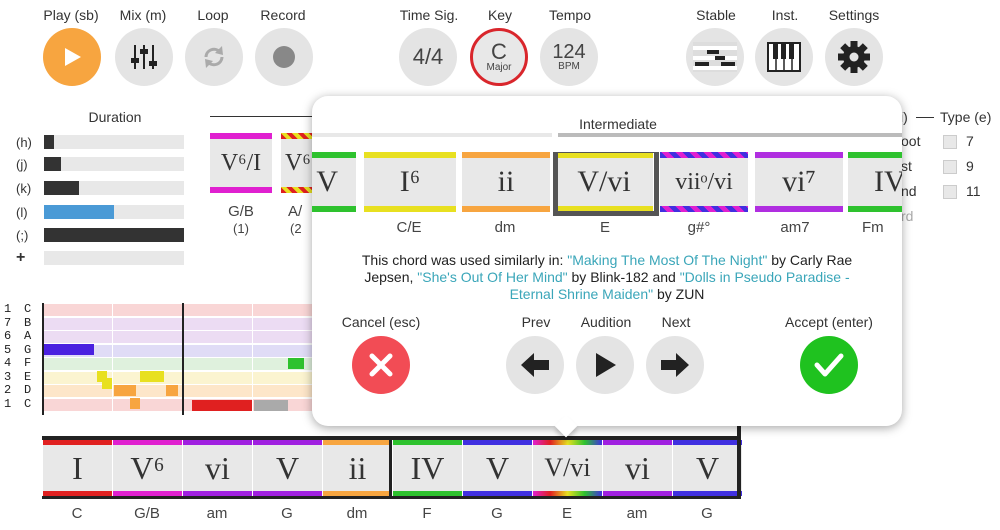 The width and height of the screenshot is (1000, 530). Describe the element at coordinates (334, 155) in the screenshot. I see `card-color-top` at that location.